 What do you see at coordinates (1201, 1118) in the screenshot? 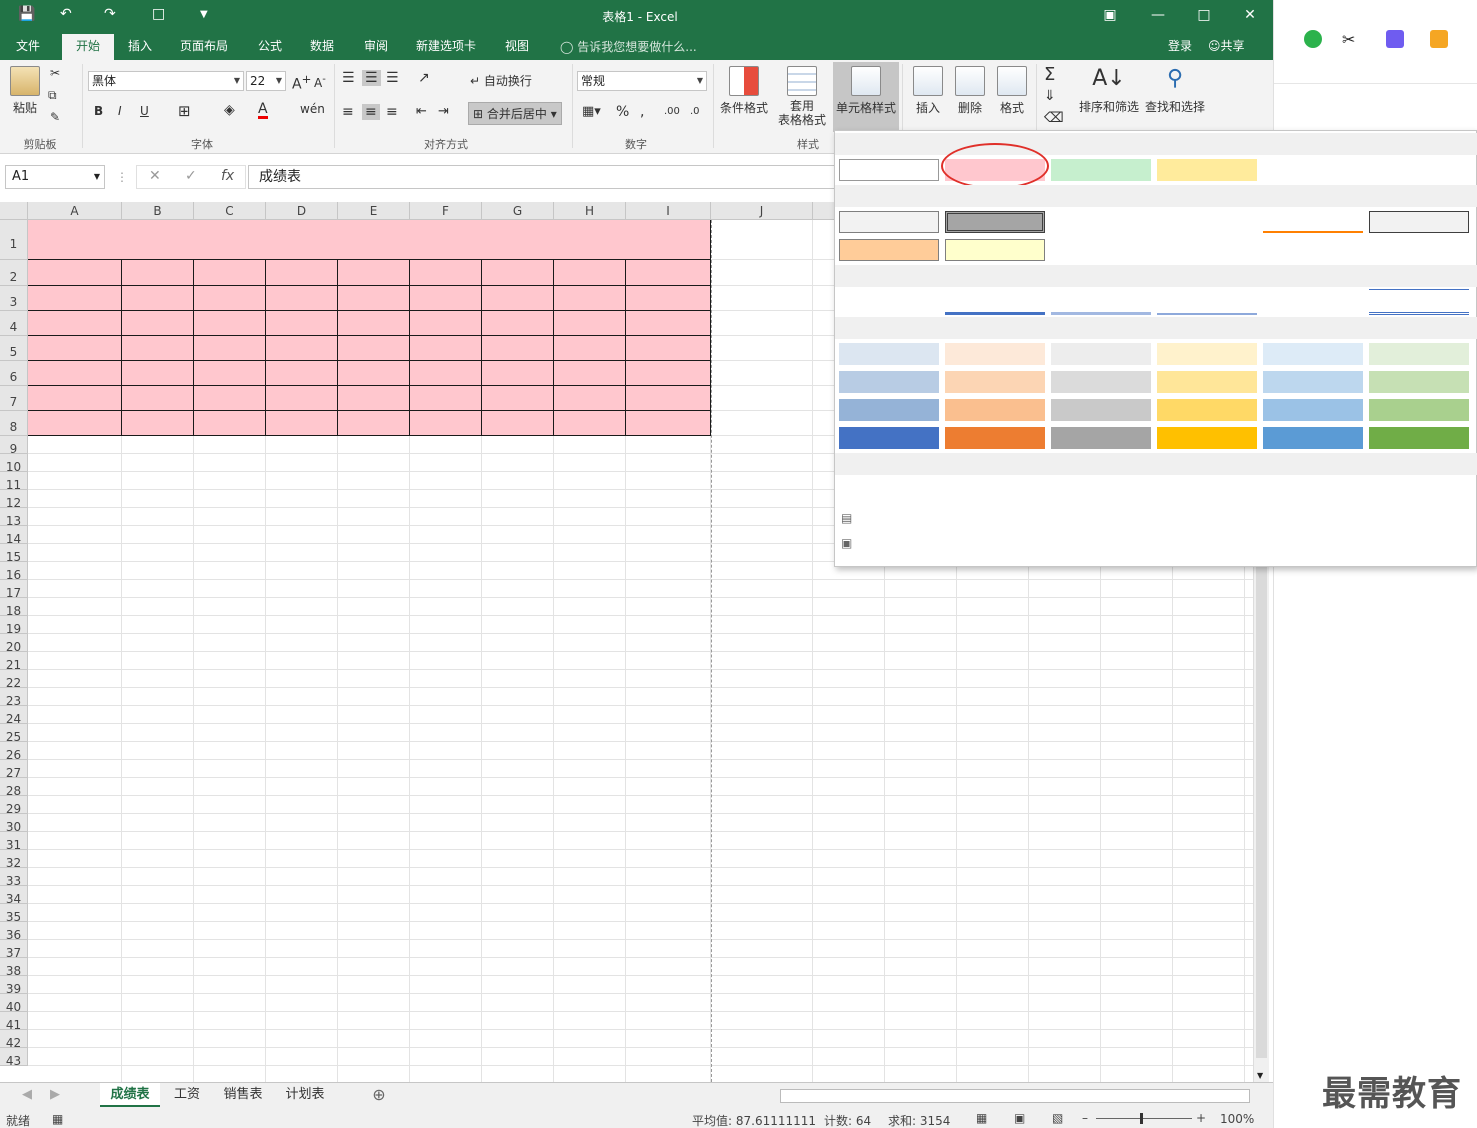
I see `zoom-in-icon: +` at bounding box center [1201, 1118].